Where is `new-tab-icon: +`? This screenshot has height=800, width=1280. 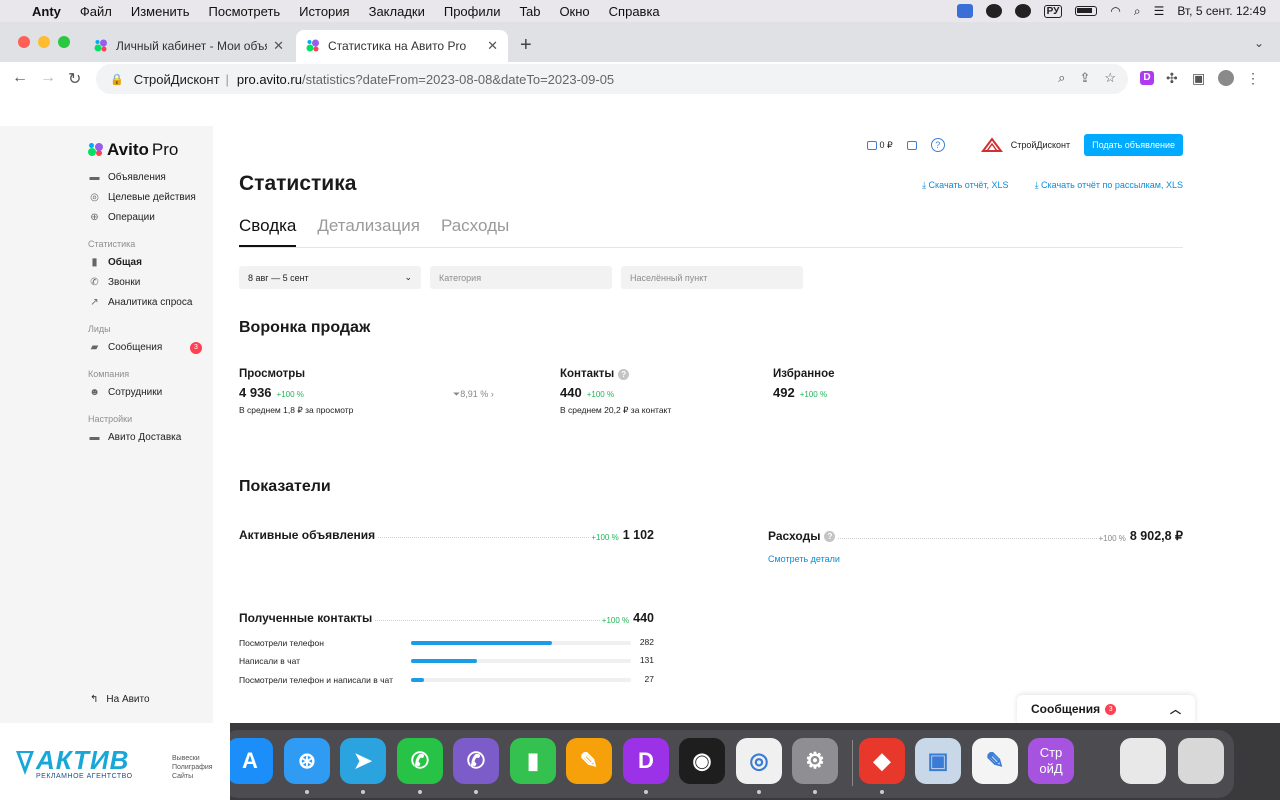 new-tab-icon: + is located at coordinates (526, 45).